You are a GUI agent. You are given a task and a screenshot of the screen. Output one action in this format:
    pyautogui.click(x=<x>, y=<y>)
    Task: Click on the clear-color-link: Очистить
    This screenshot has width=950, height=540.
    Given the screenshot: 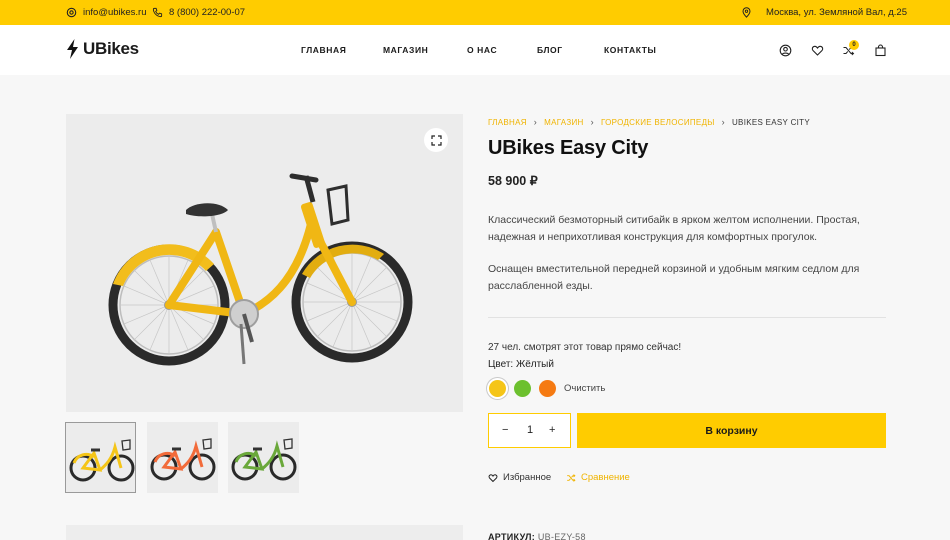 What is the action you would take?
    pyautogui.click(x=584, y=388)
    